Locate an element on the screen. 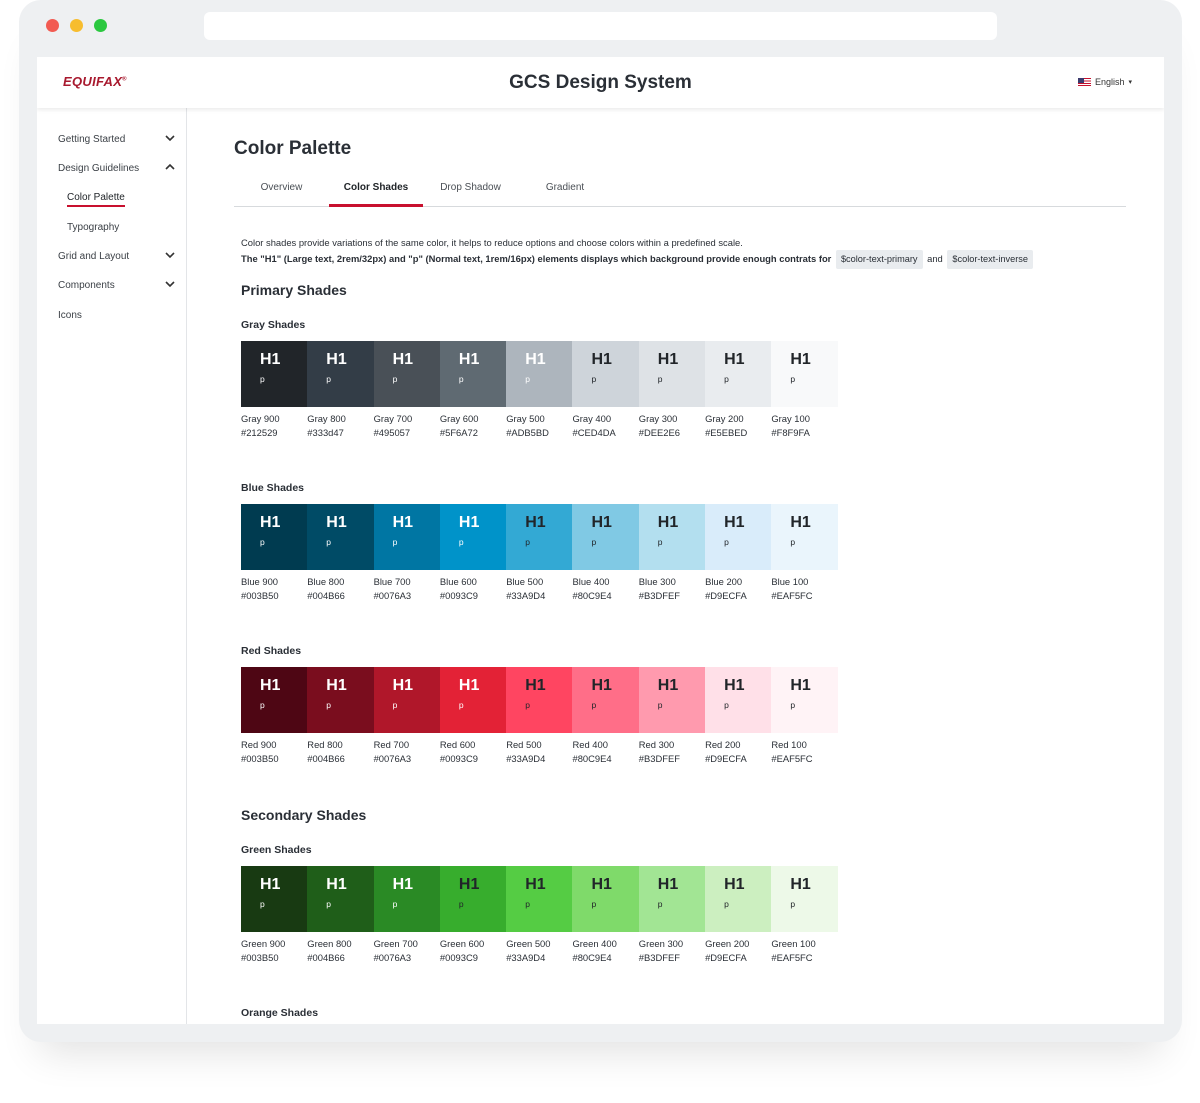 The height and width of the screenshot is (1103, 1200). swatch-meta: Green 400 #80C9E4 is located at coordinates (605, 951).